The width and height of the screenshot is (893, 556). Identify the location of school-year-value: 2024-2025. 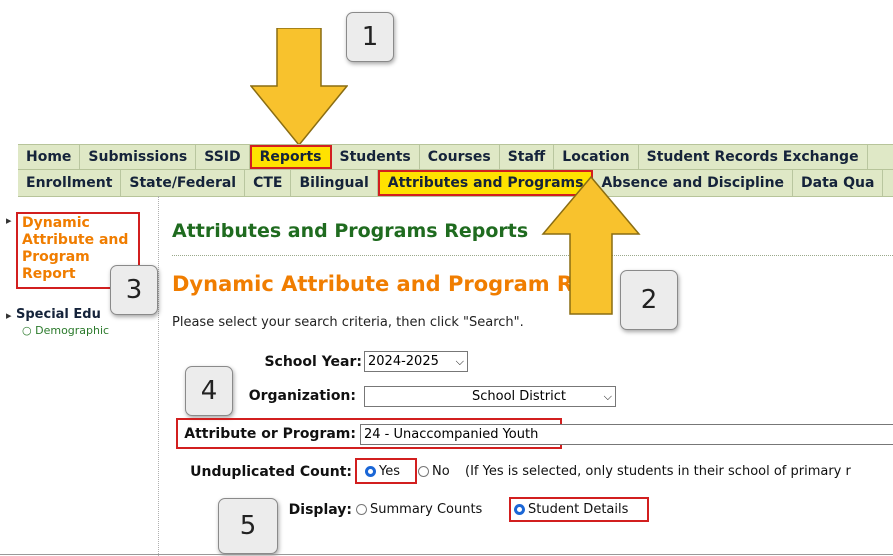
(403, 361).